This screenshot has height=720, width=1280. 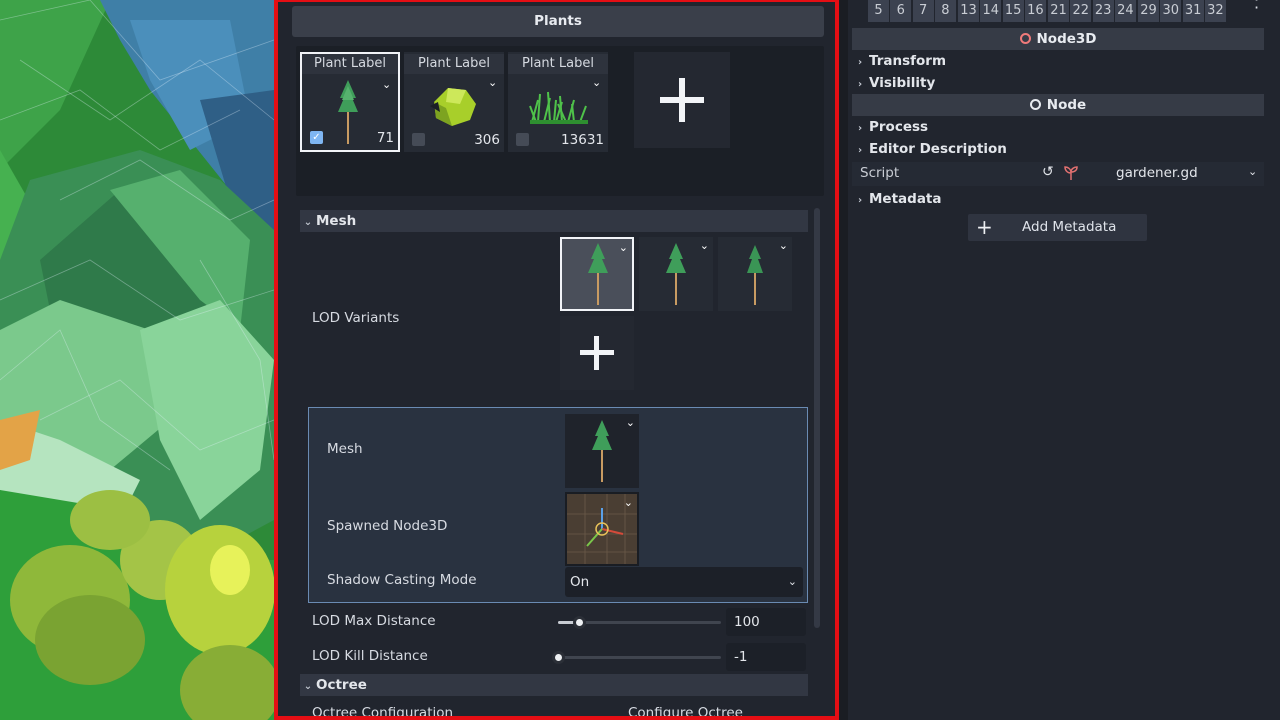 What do you see at coordinates (899, 127) in the screenshot?
I see `group-label: Process` at bounding box center [899, 127].